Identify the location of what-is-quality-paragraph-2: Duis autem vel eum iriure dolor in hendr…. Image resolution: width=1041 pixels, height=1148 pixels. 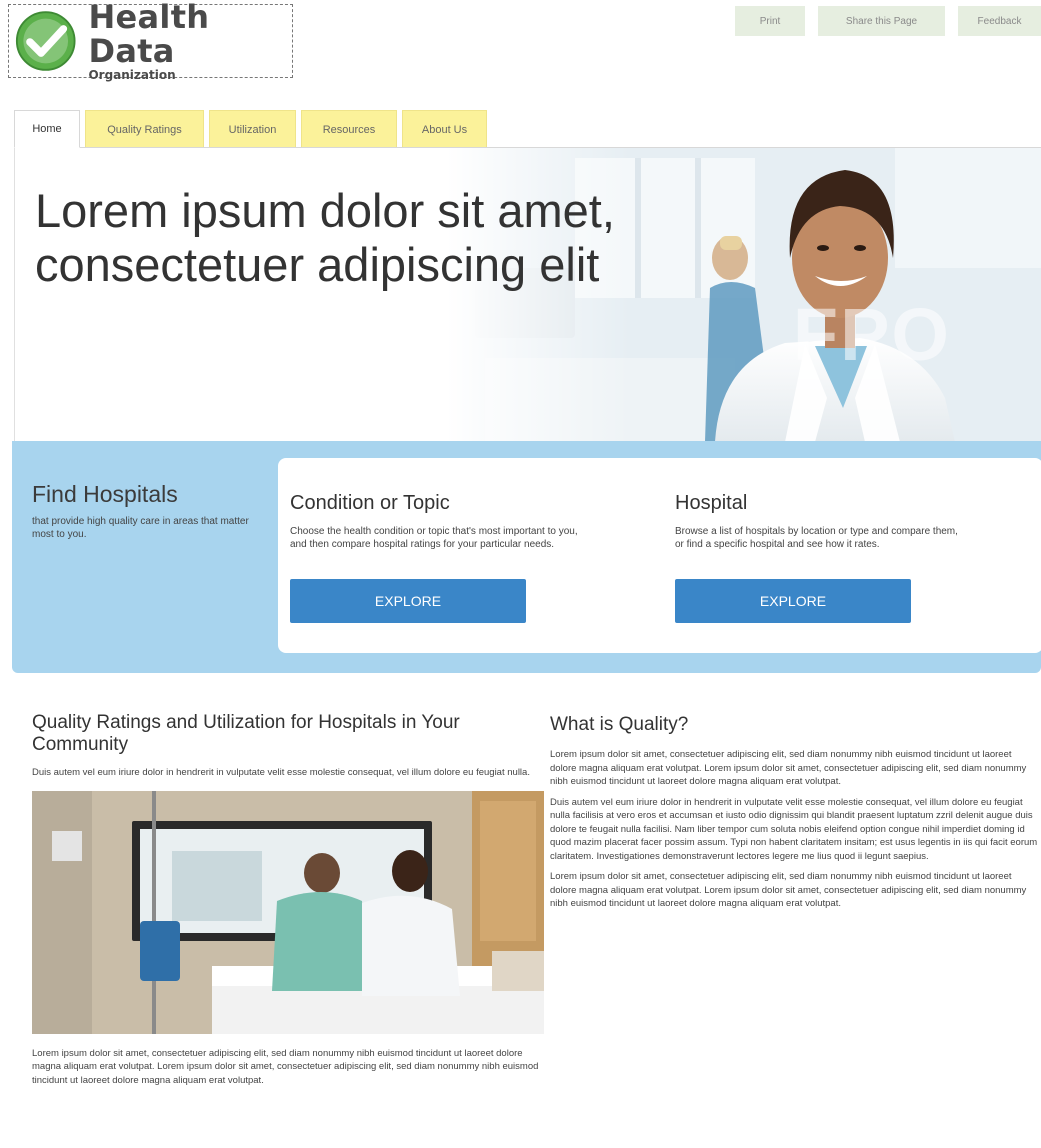
(794, 829).